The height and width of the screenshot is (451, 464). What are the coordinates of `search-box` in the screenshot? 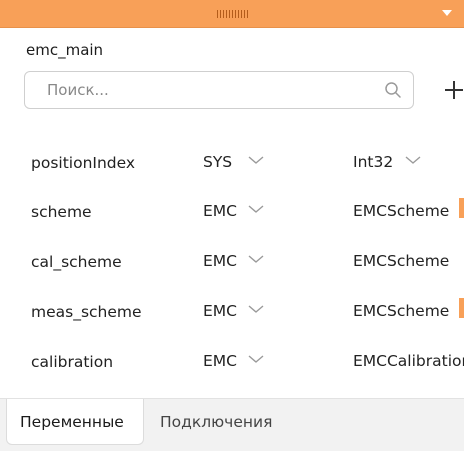 It's located at (219, 90).